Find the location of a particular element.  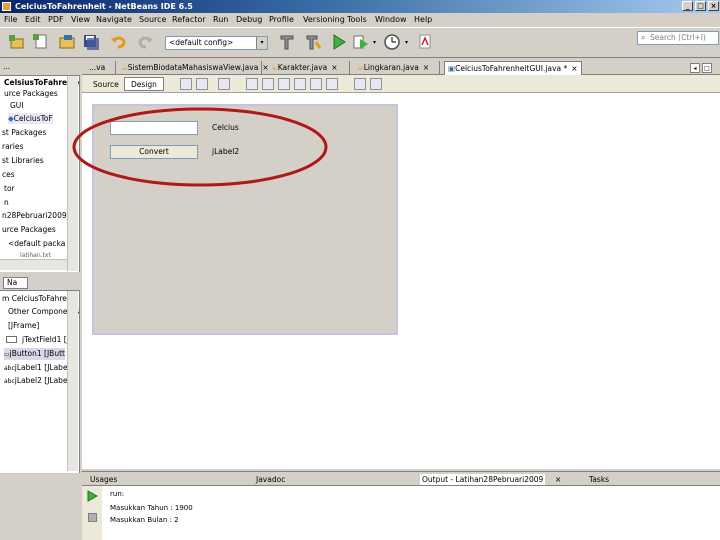

menu-file: File is located at coordinates (10, 20).